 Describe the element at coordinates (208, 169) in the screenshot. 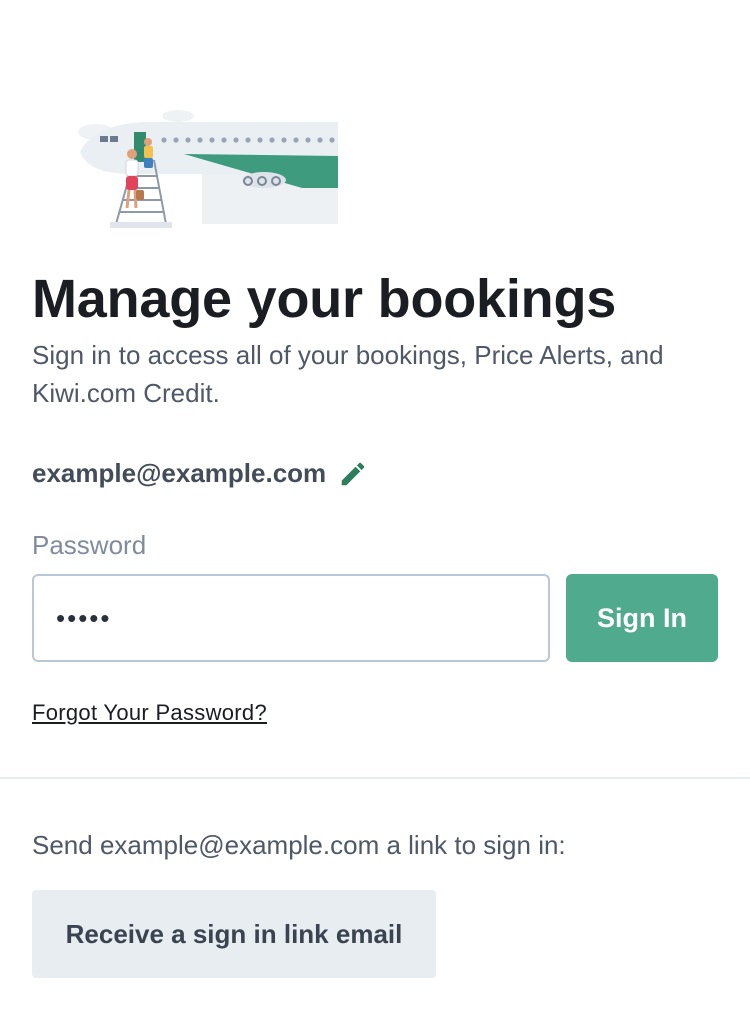

I see `airplane-boarding-illustration` at that location.